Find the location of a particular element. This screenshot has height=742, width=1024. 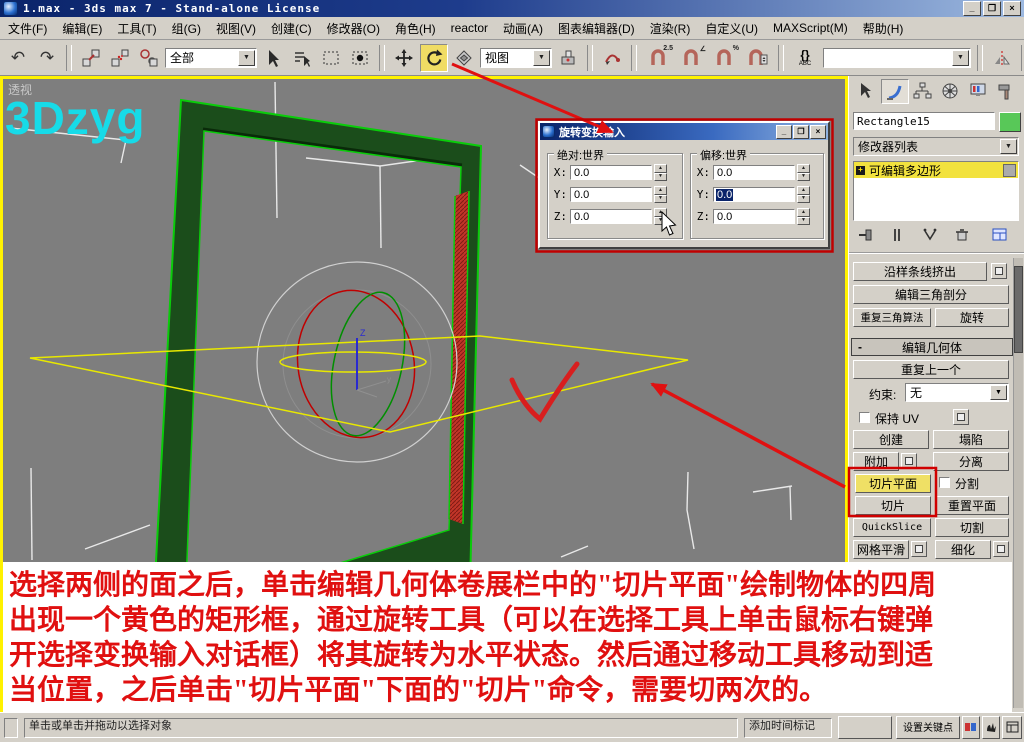

panel-scrollbar-thumb is located at coordinates (1018, 309).